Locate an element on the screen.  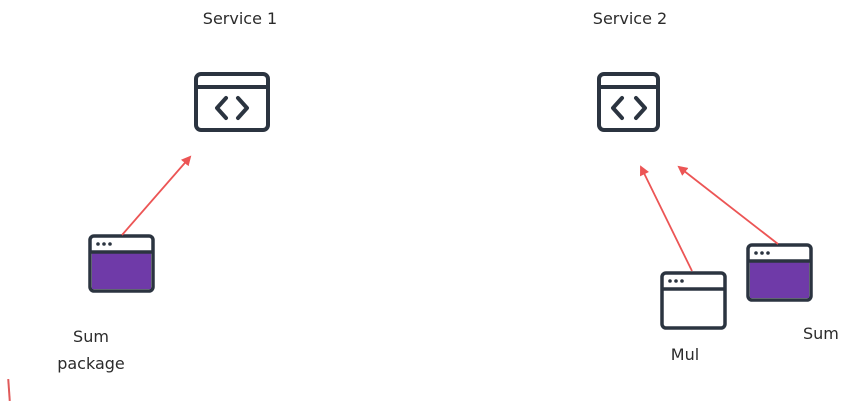
sum-package-label: Sum package is located at coordinates (91, 350).